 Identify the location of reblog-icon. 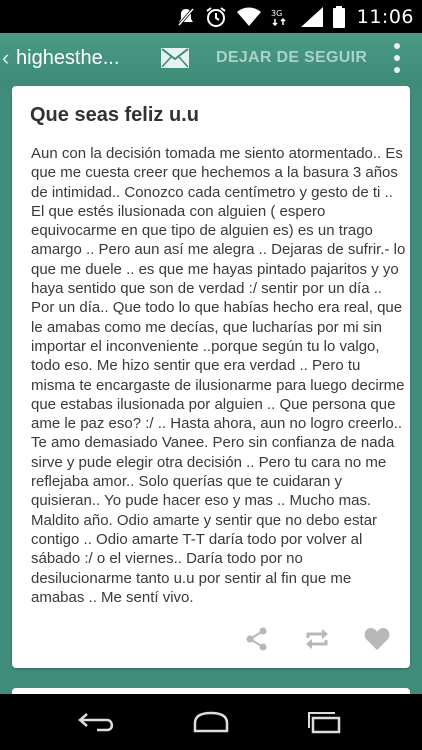
(317, 639).